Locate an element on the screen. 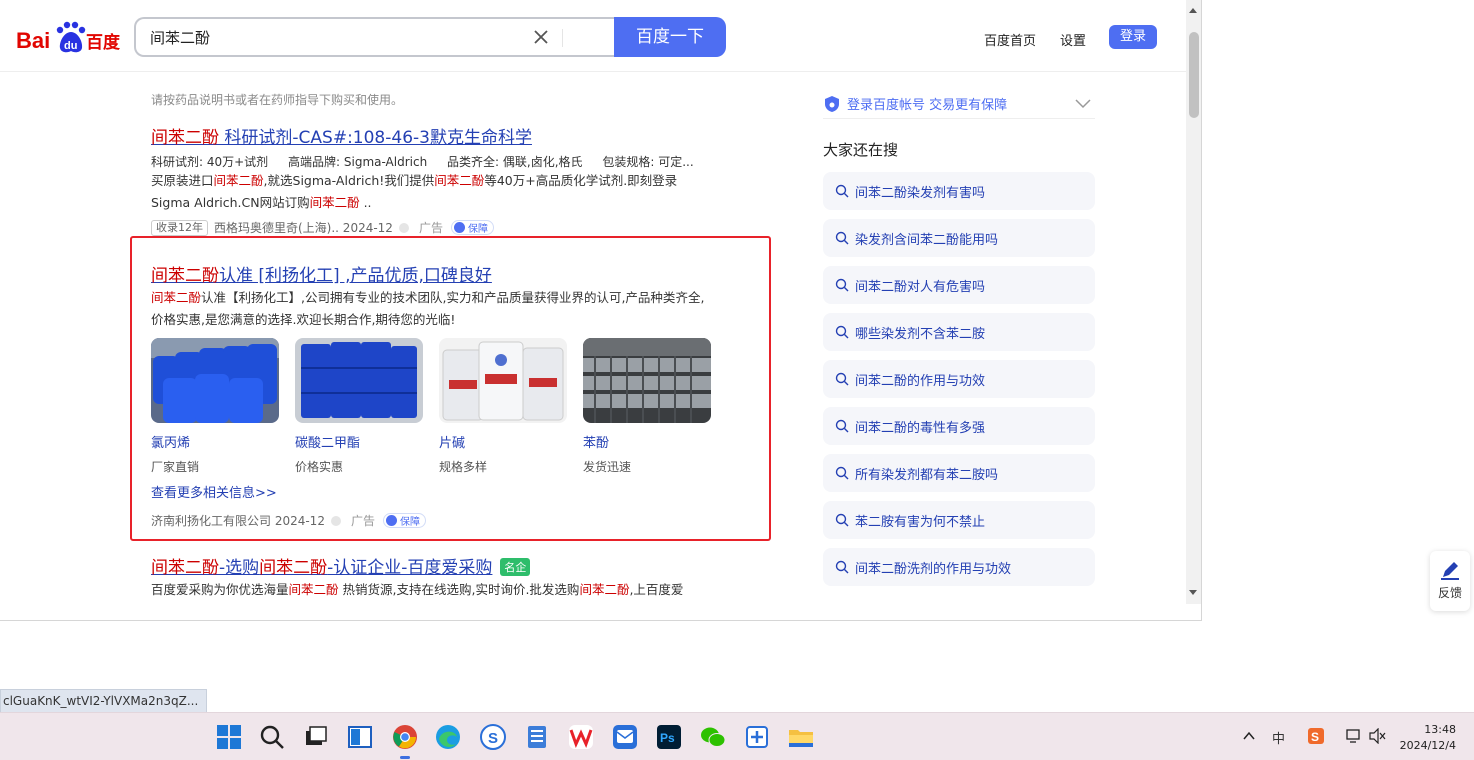  login-button: 登录 is located at coordinates (1133, 37).